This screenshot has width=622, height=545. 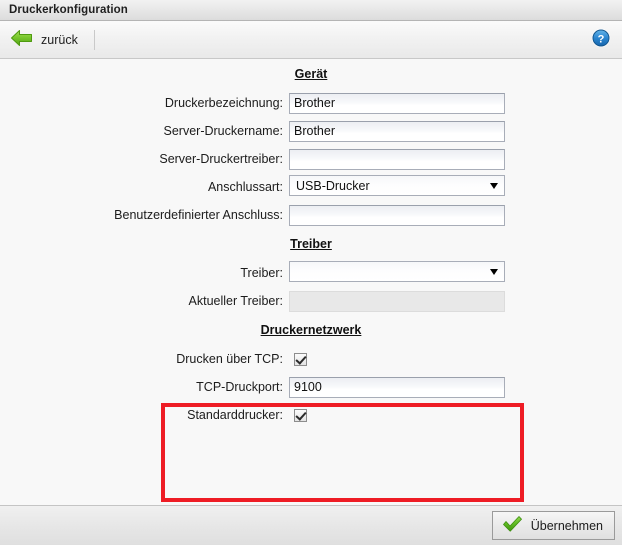 What do you see at coordinates (239, 387) in the screenshot?
I see `label-tcp-druckport: TCP-Druckport:` at bounding box center [239, 387].